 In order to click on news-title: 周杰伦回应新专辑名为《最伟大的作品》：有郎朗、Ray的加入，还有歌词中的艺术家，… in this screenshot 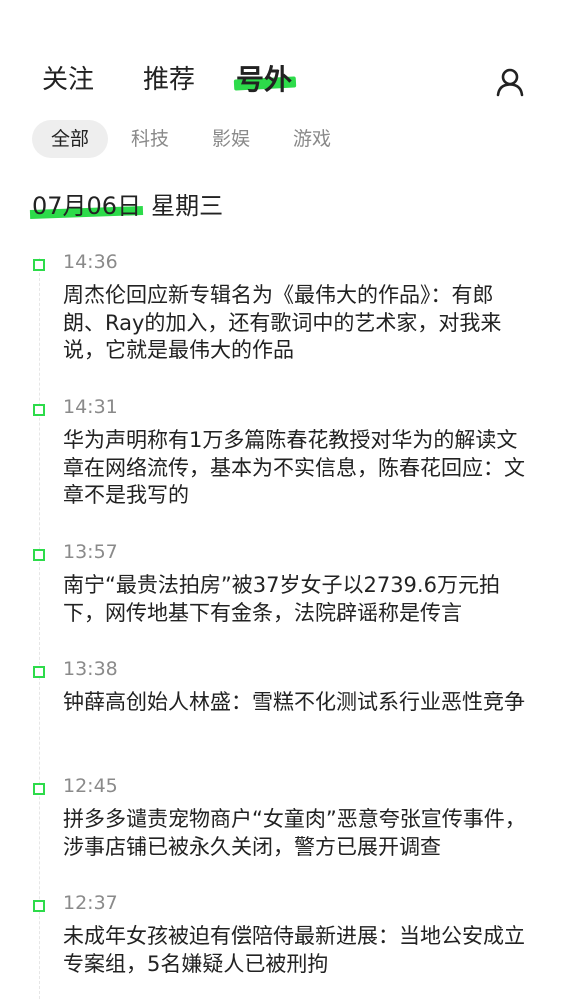, I will do `click(298, 323)`.